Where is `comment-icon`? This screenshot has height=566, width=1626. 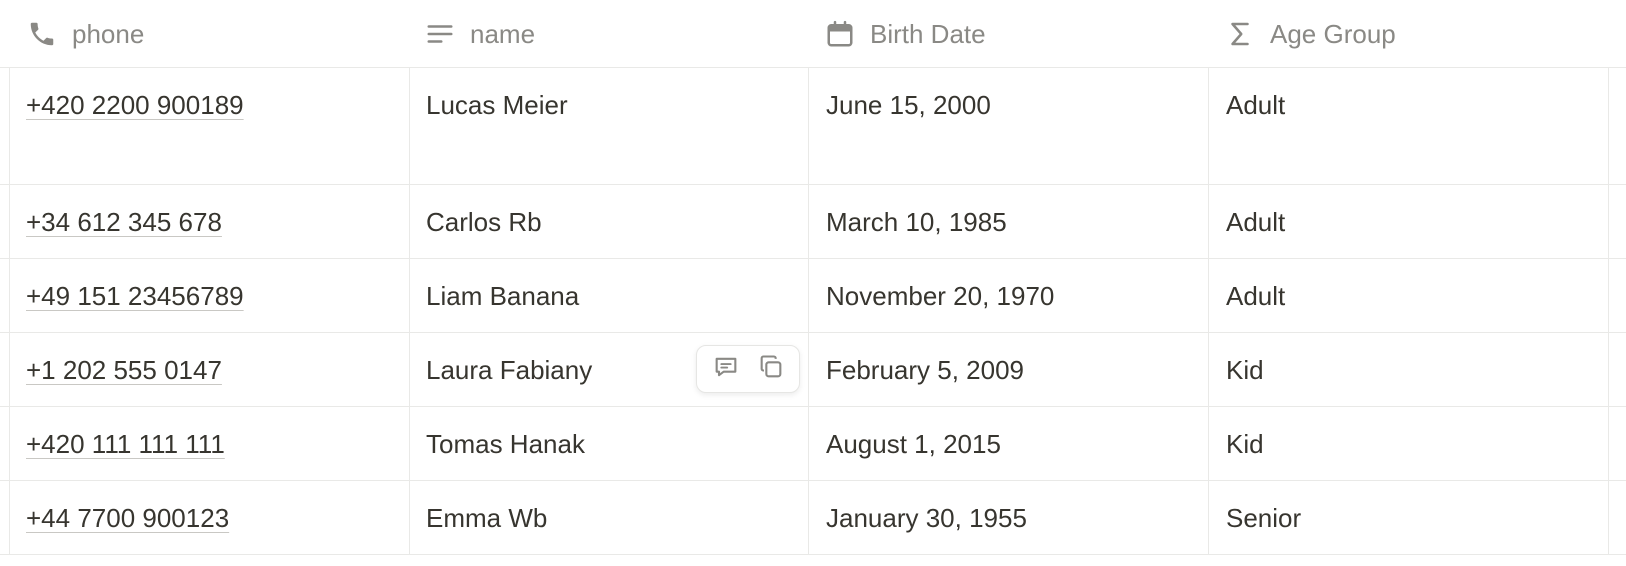
comment-icon is located at coordinates (726, 369).